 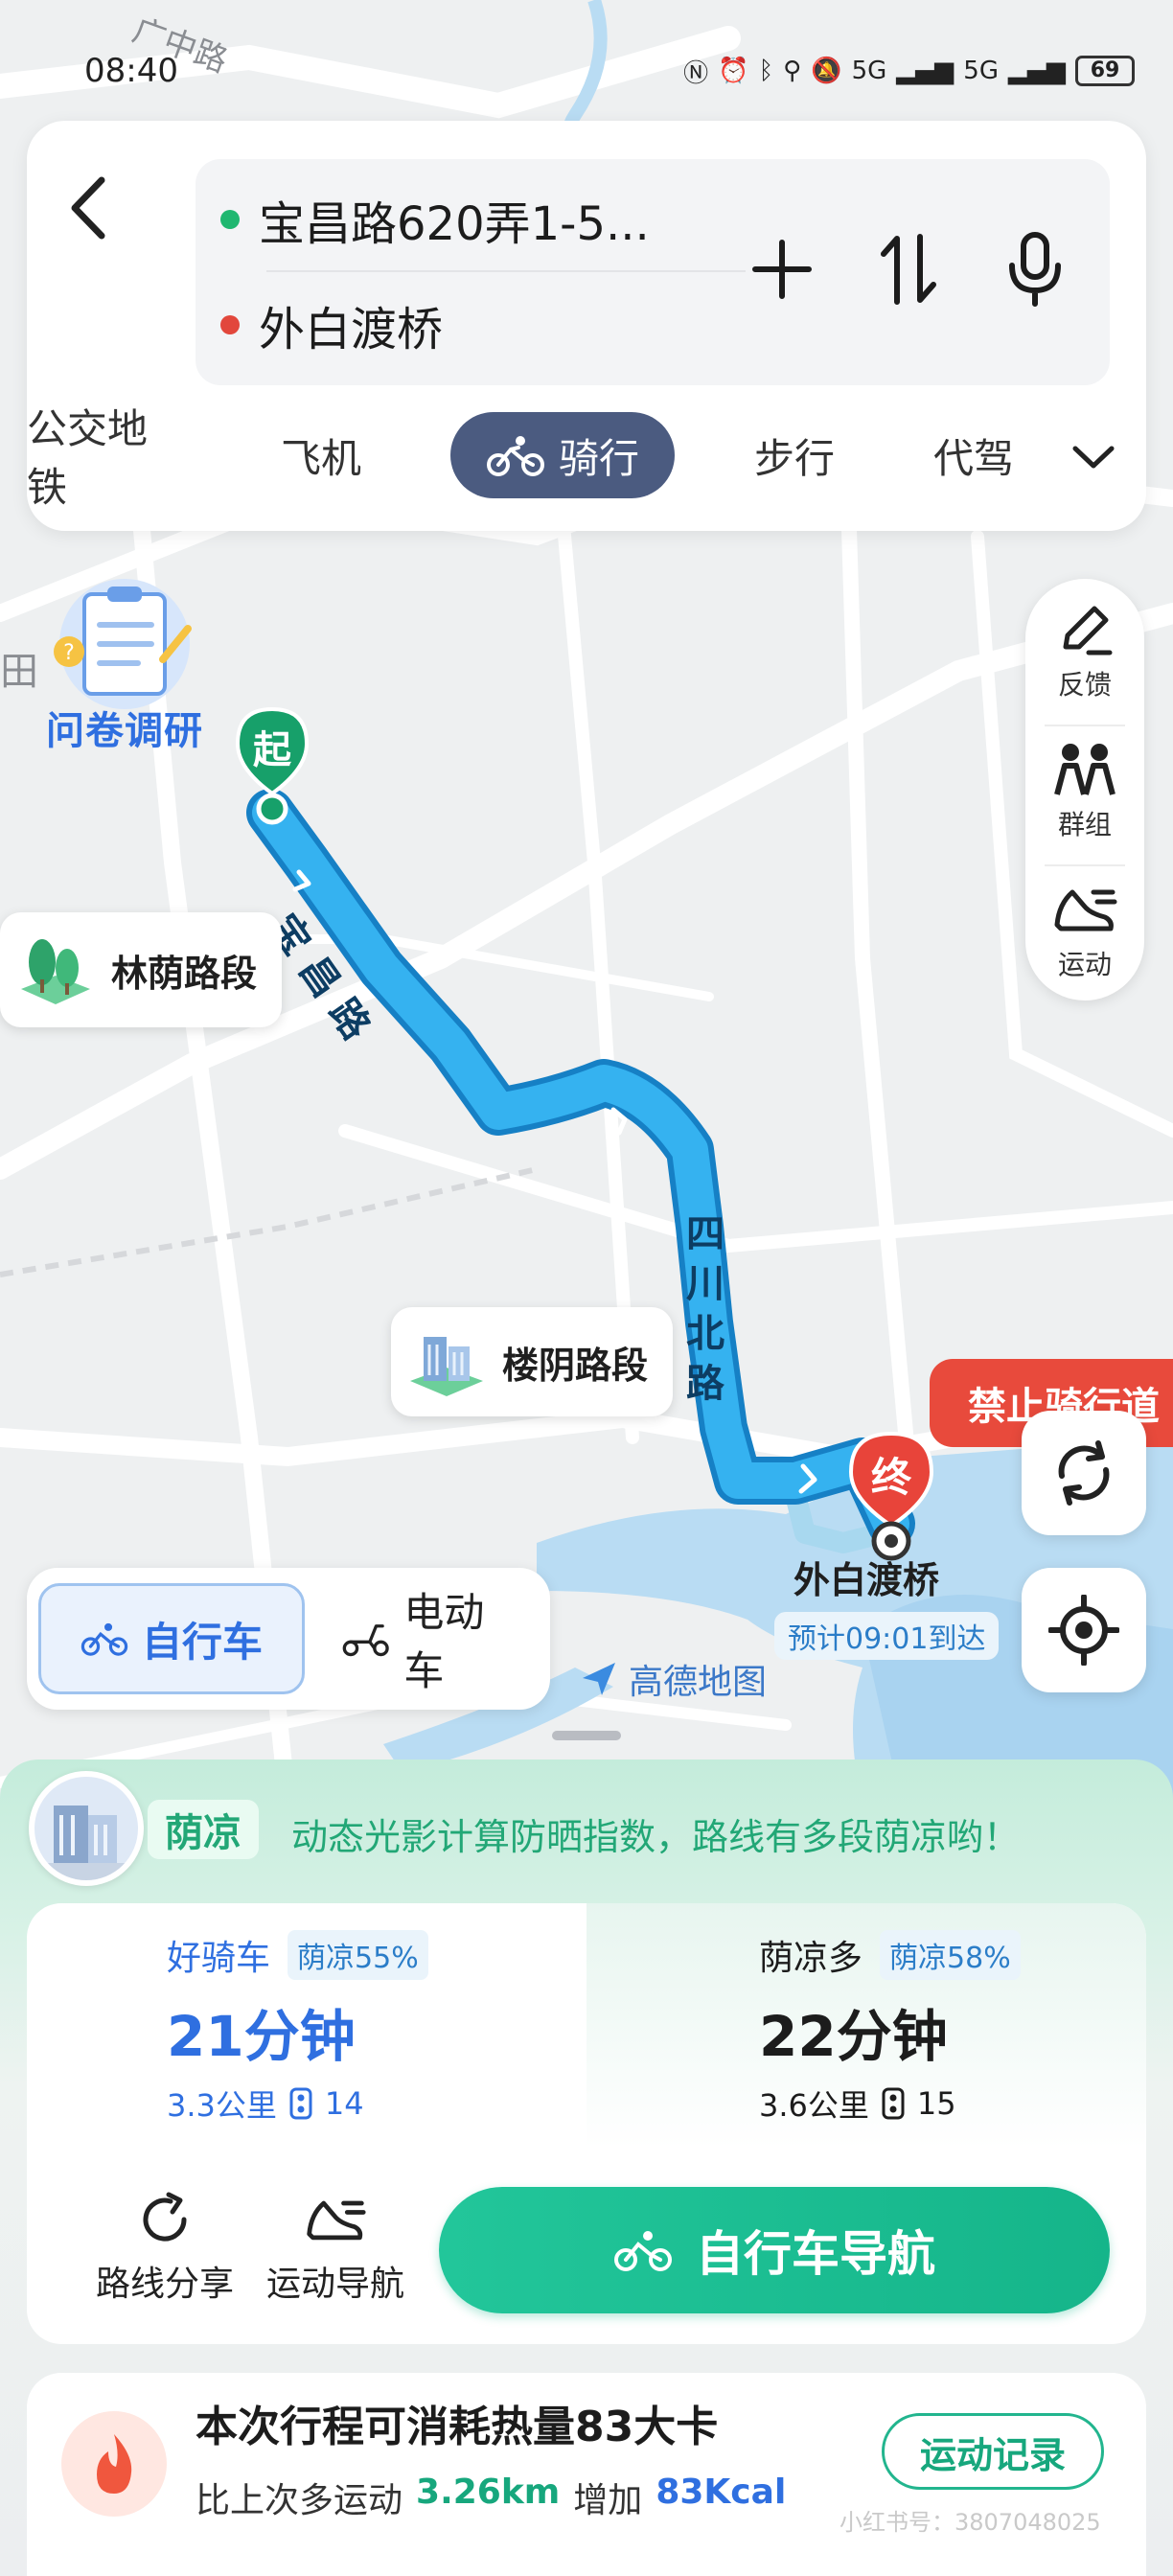 I want to click on more-modes-button, so click(x=1093, y=457).